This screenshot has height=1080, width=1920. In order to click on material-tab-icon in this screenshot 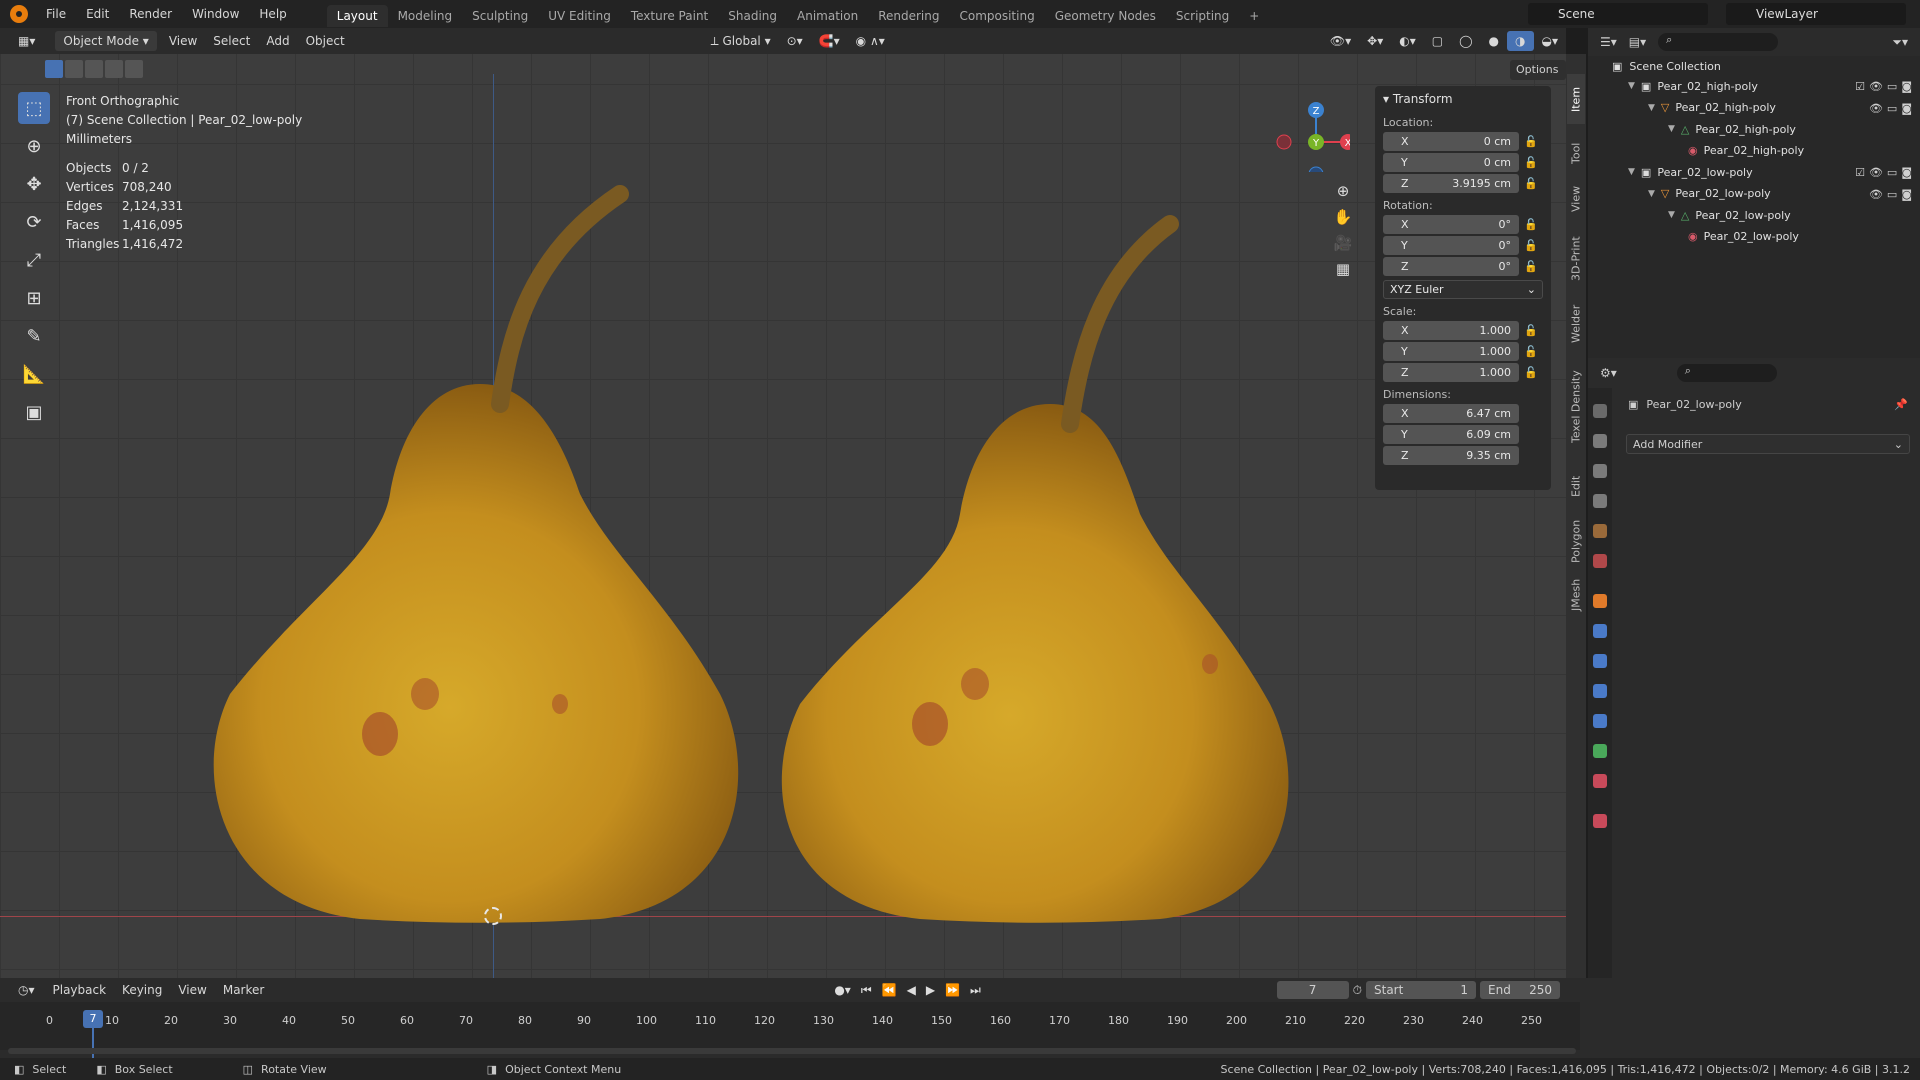, I will do `click(1600, 781)`.